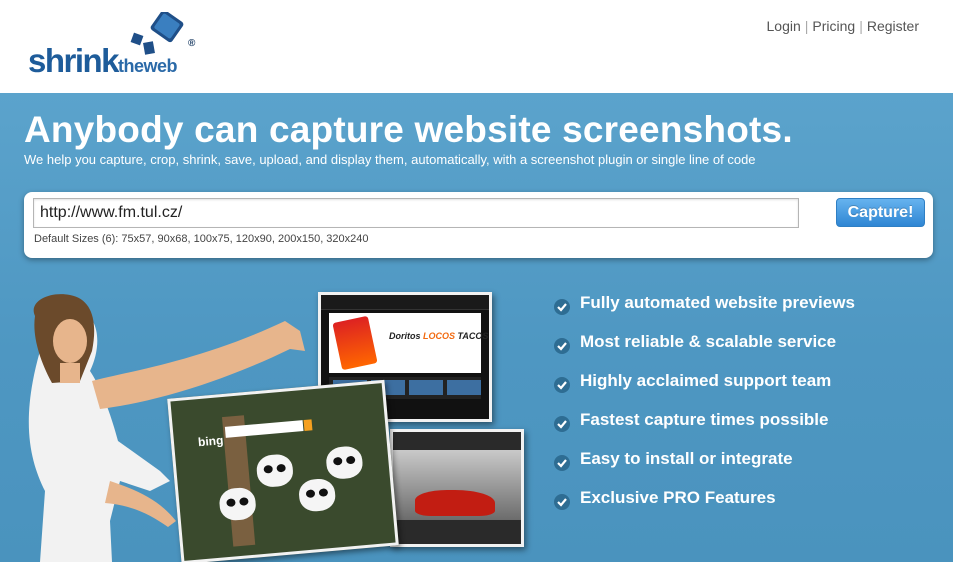  I want to click on capture-button: Capture!, so click(880, 212).